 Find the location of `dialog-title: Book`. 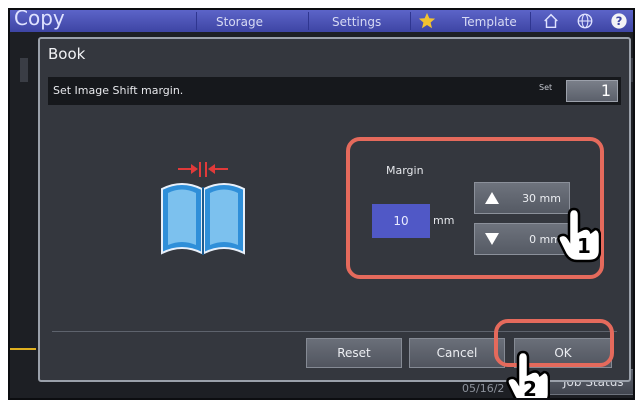

dialog-title: Book is located at coordinates (67, 54).